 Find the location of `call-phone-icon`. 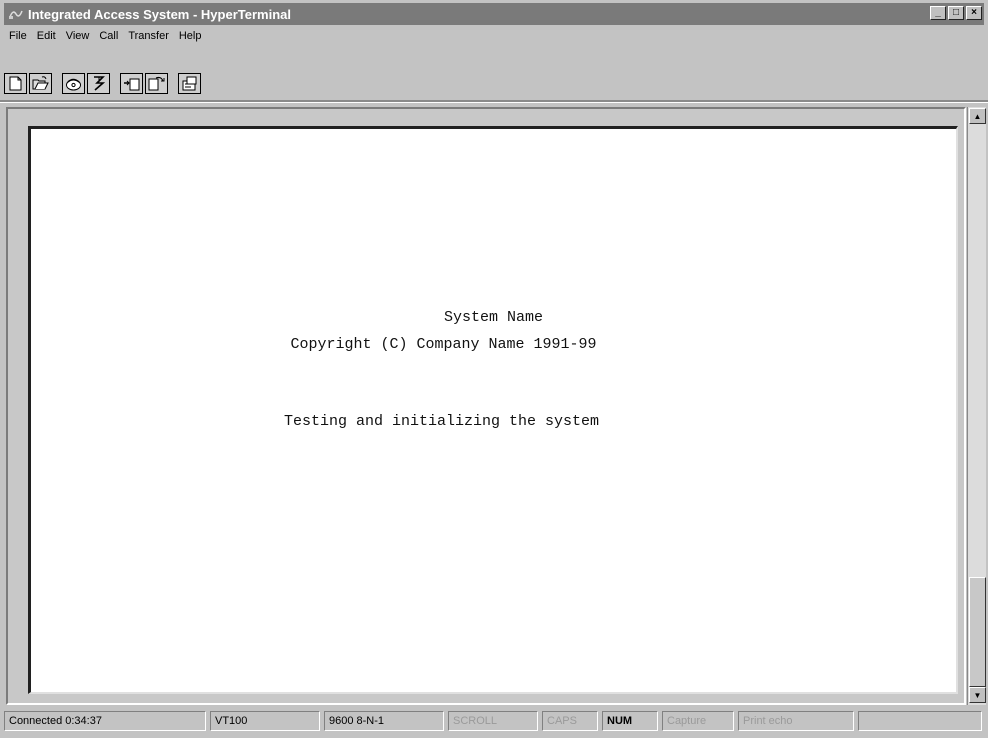

call-phone-icon is located at coordinates (73, 84).